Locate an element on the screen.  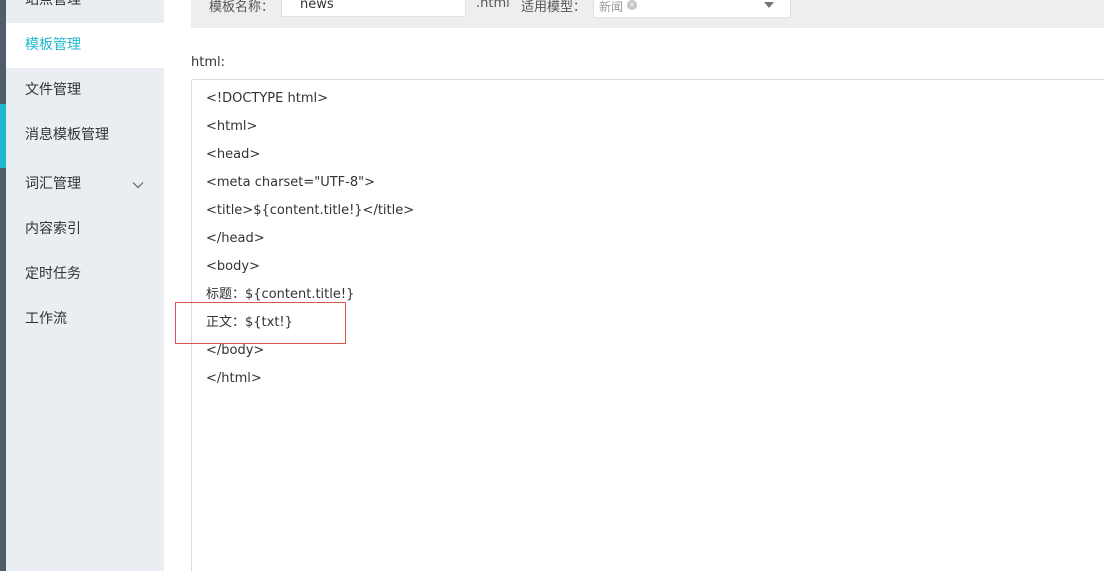
sidebar-item-template-management: 模板管理 is located at coordinates (85, 45).